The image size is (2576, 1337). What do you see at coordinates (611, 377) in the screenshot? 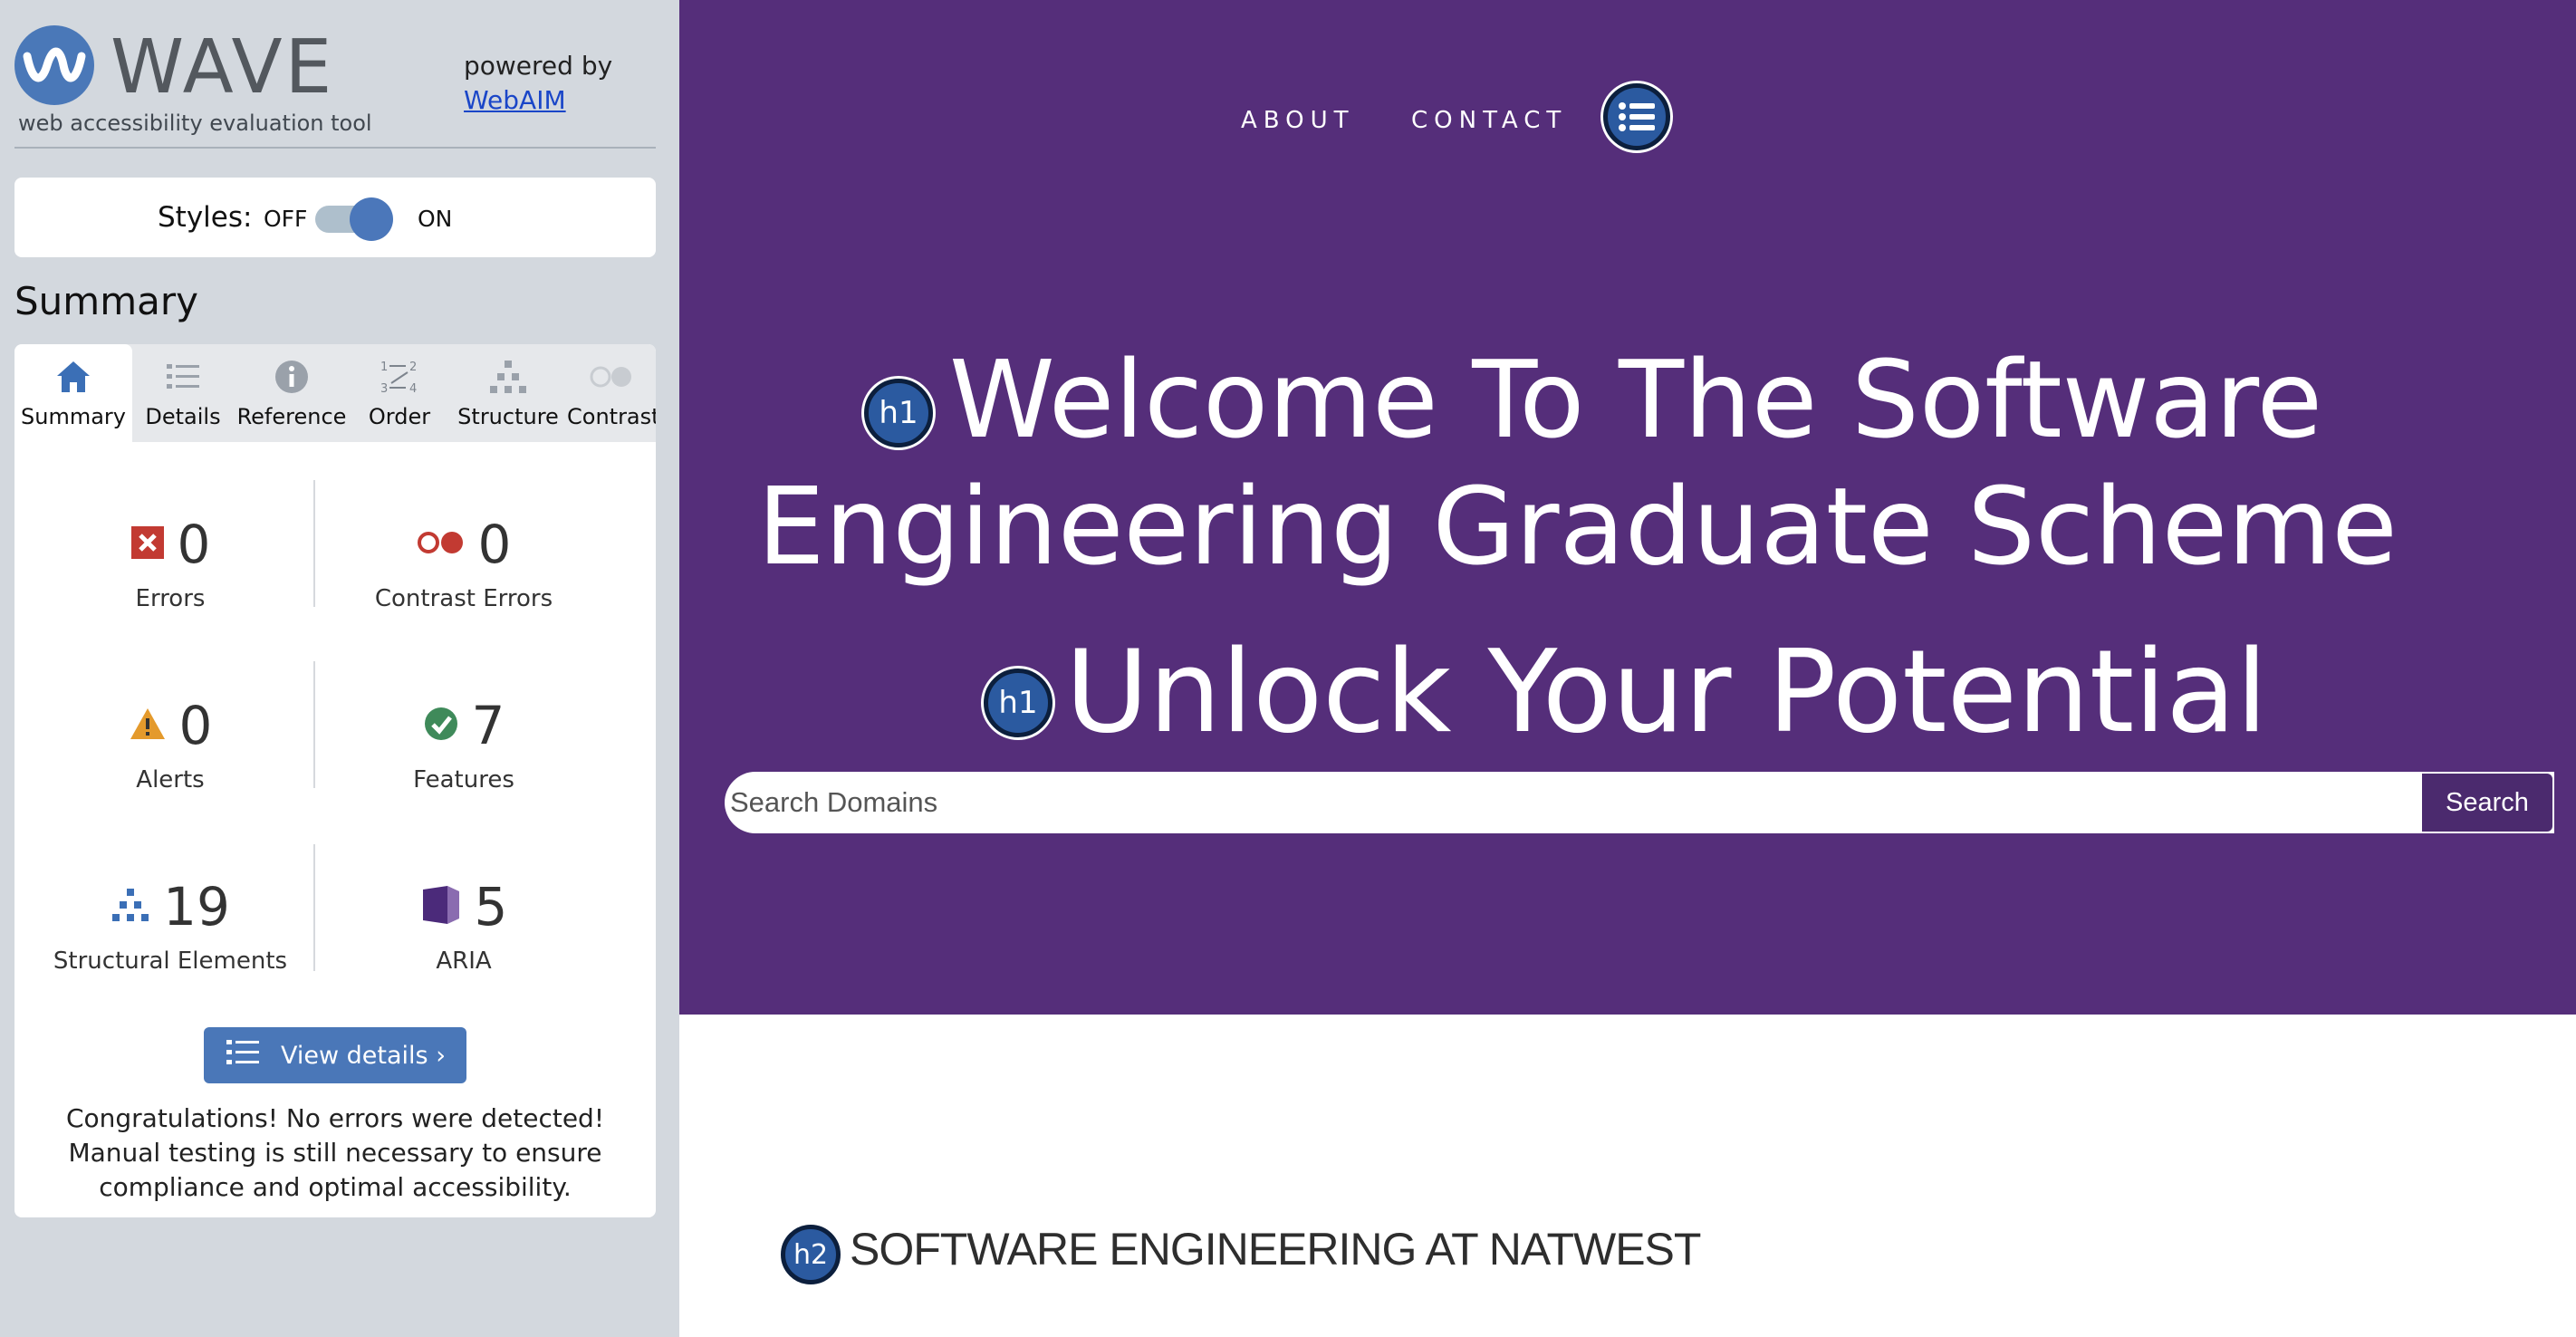
I see `contrast-icon` at bounding box center [611, 377].